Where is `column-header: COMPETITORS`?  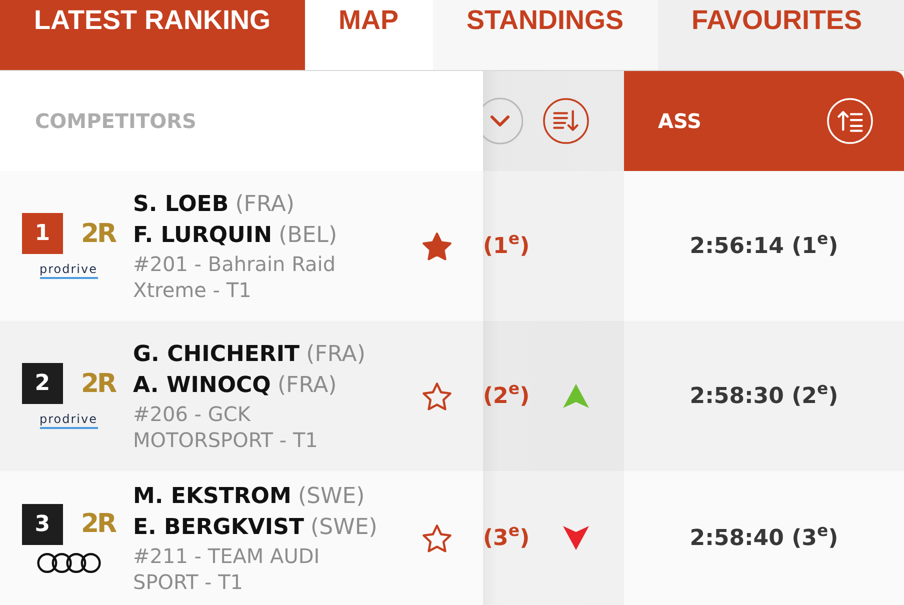 column-header: COMPETITORS is located at coordinates (115, 121).